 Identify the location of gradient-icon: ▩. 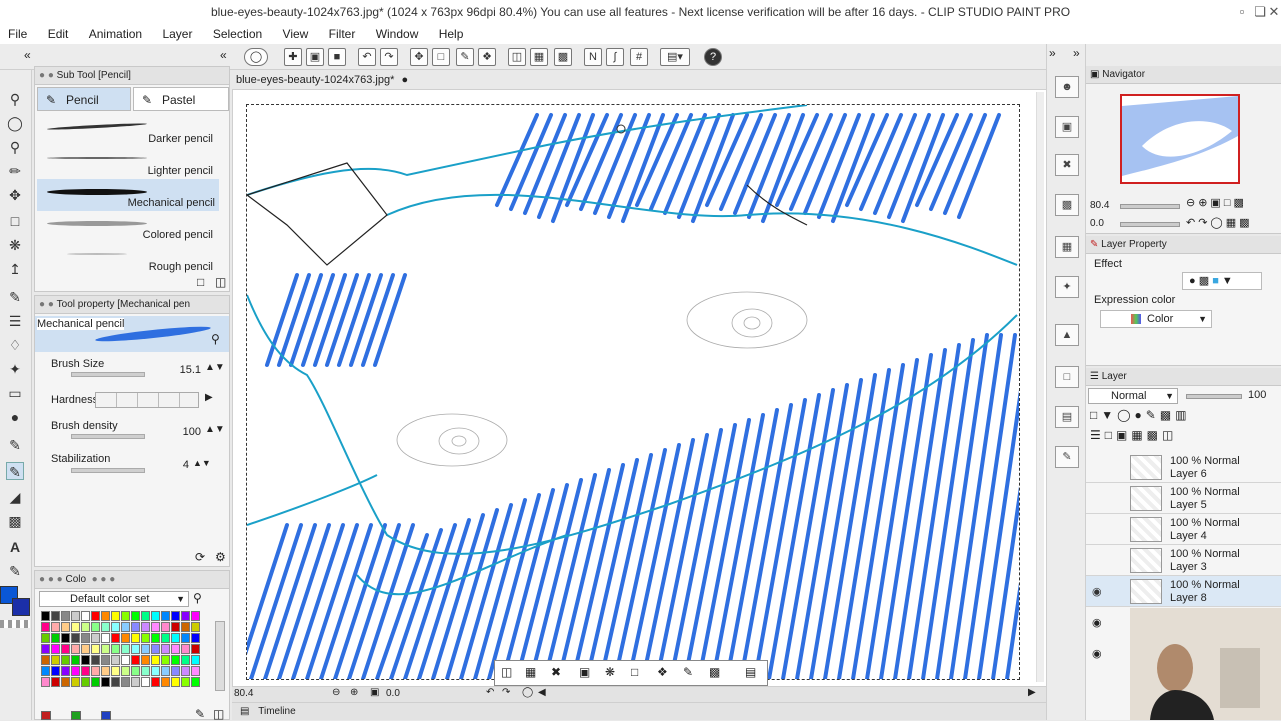
(15, 521).